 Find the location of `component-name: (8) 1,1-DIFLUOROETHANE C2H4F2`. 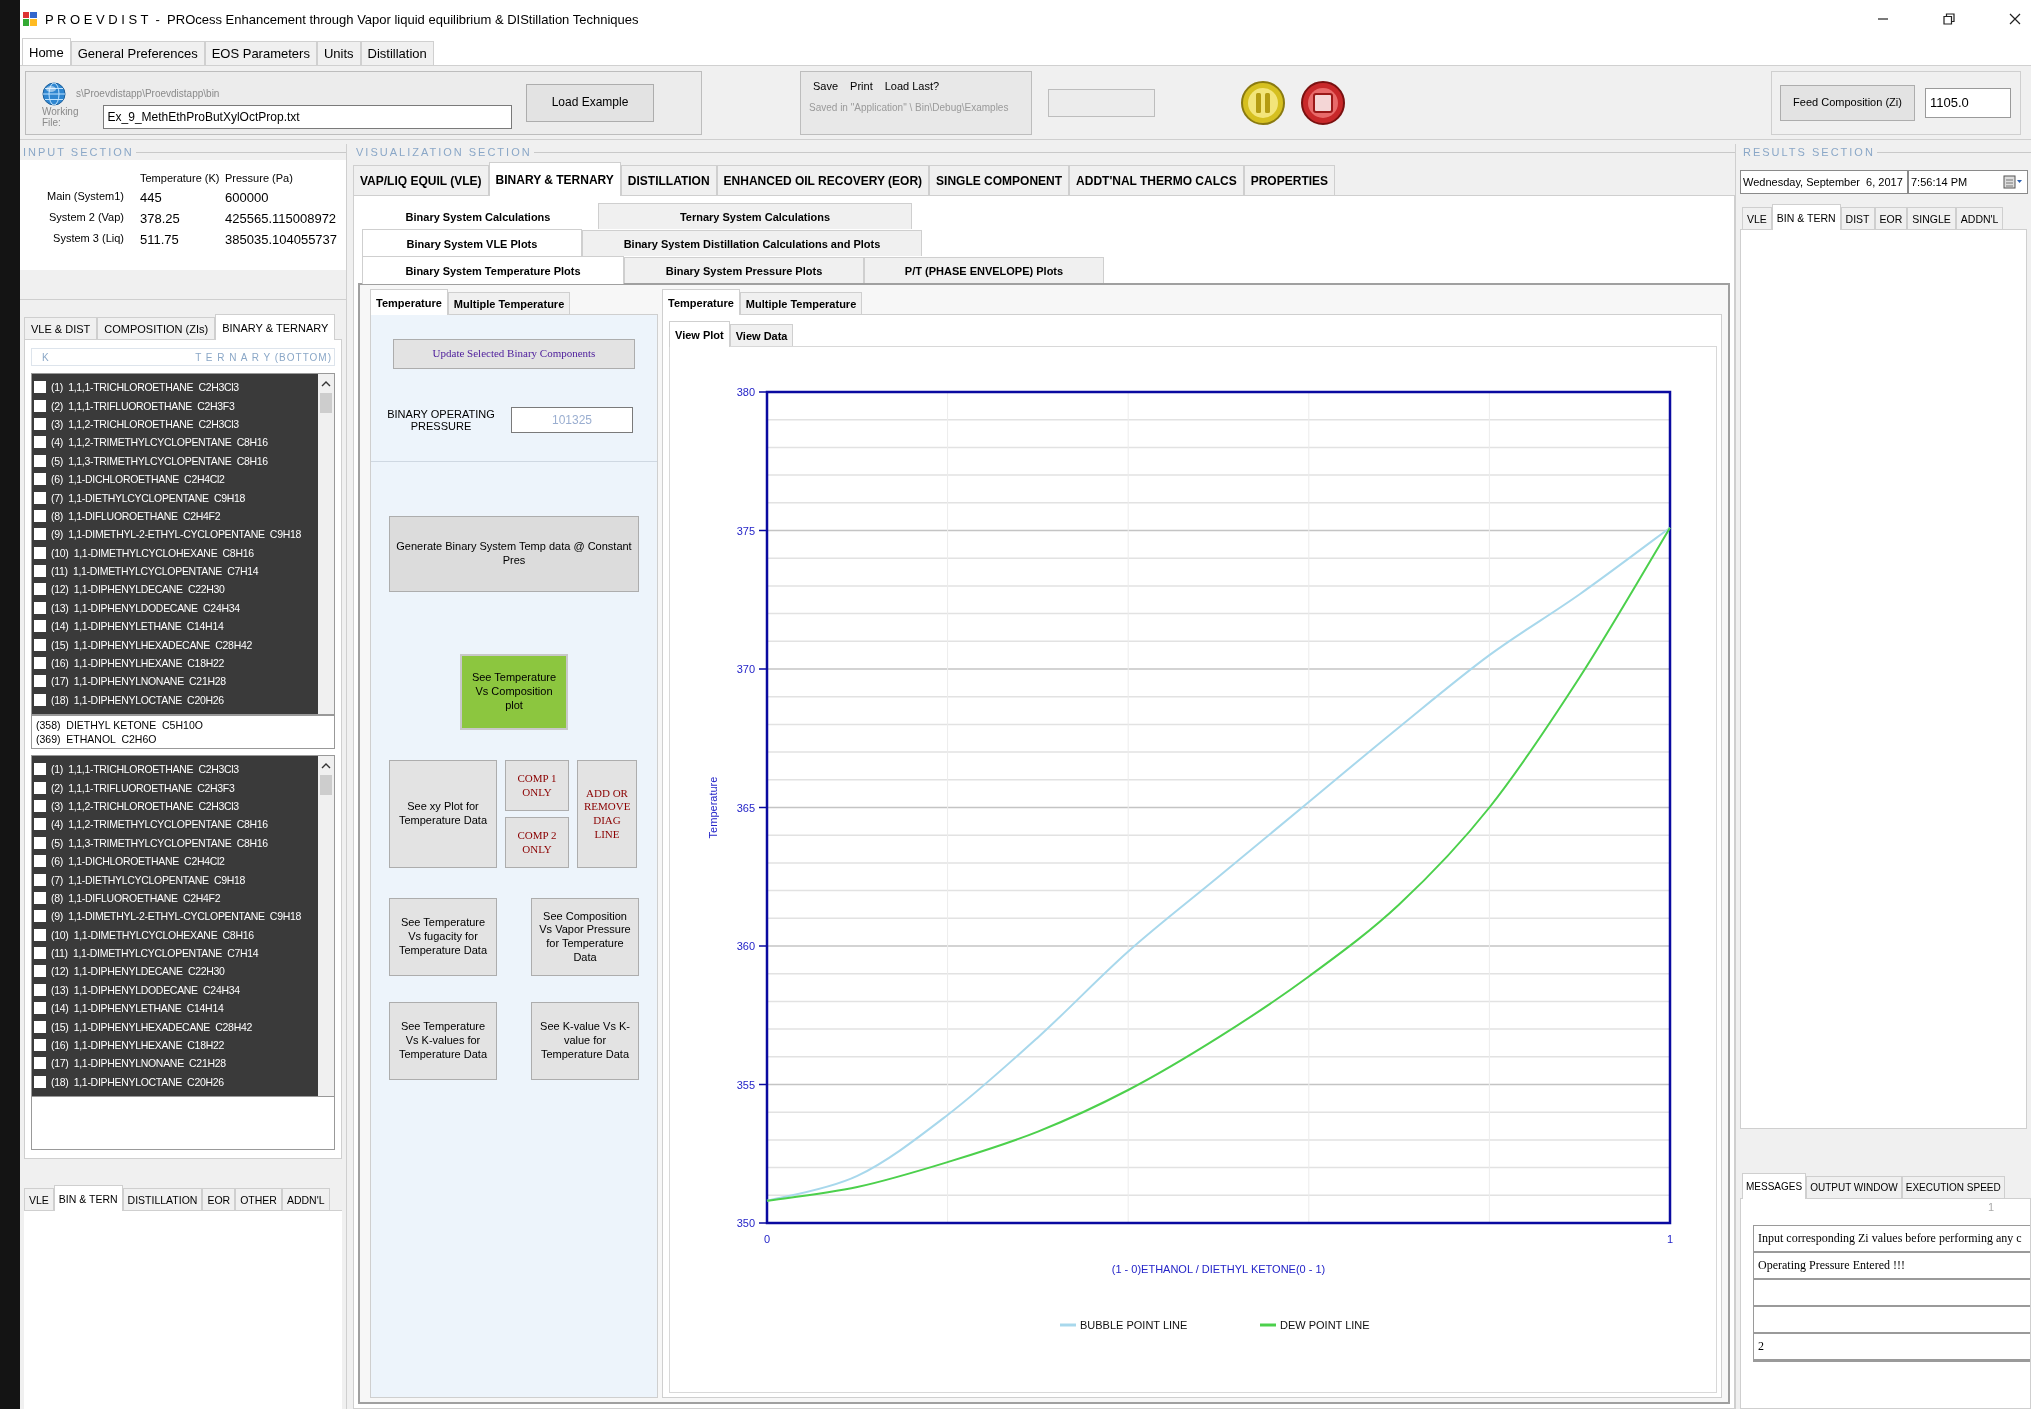

component-name: (8) 1,1-DIFLUOROETHANE C2H4F2 is located at coordinates (136, 897).